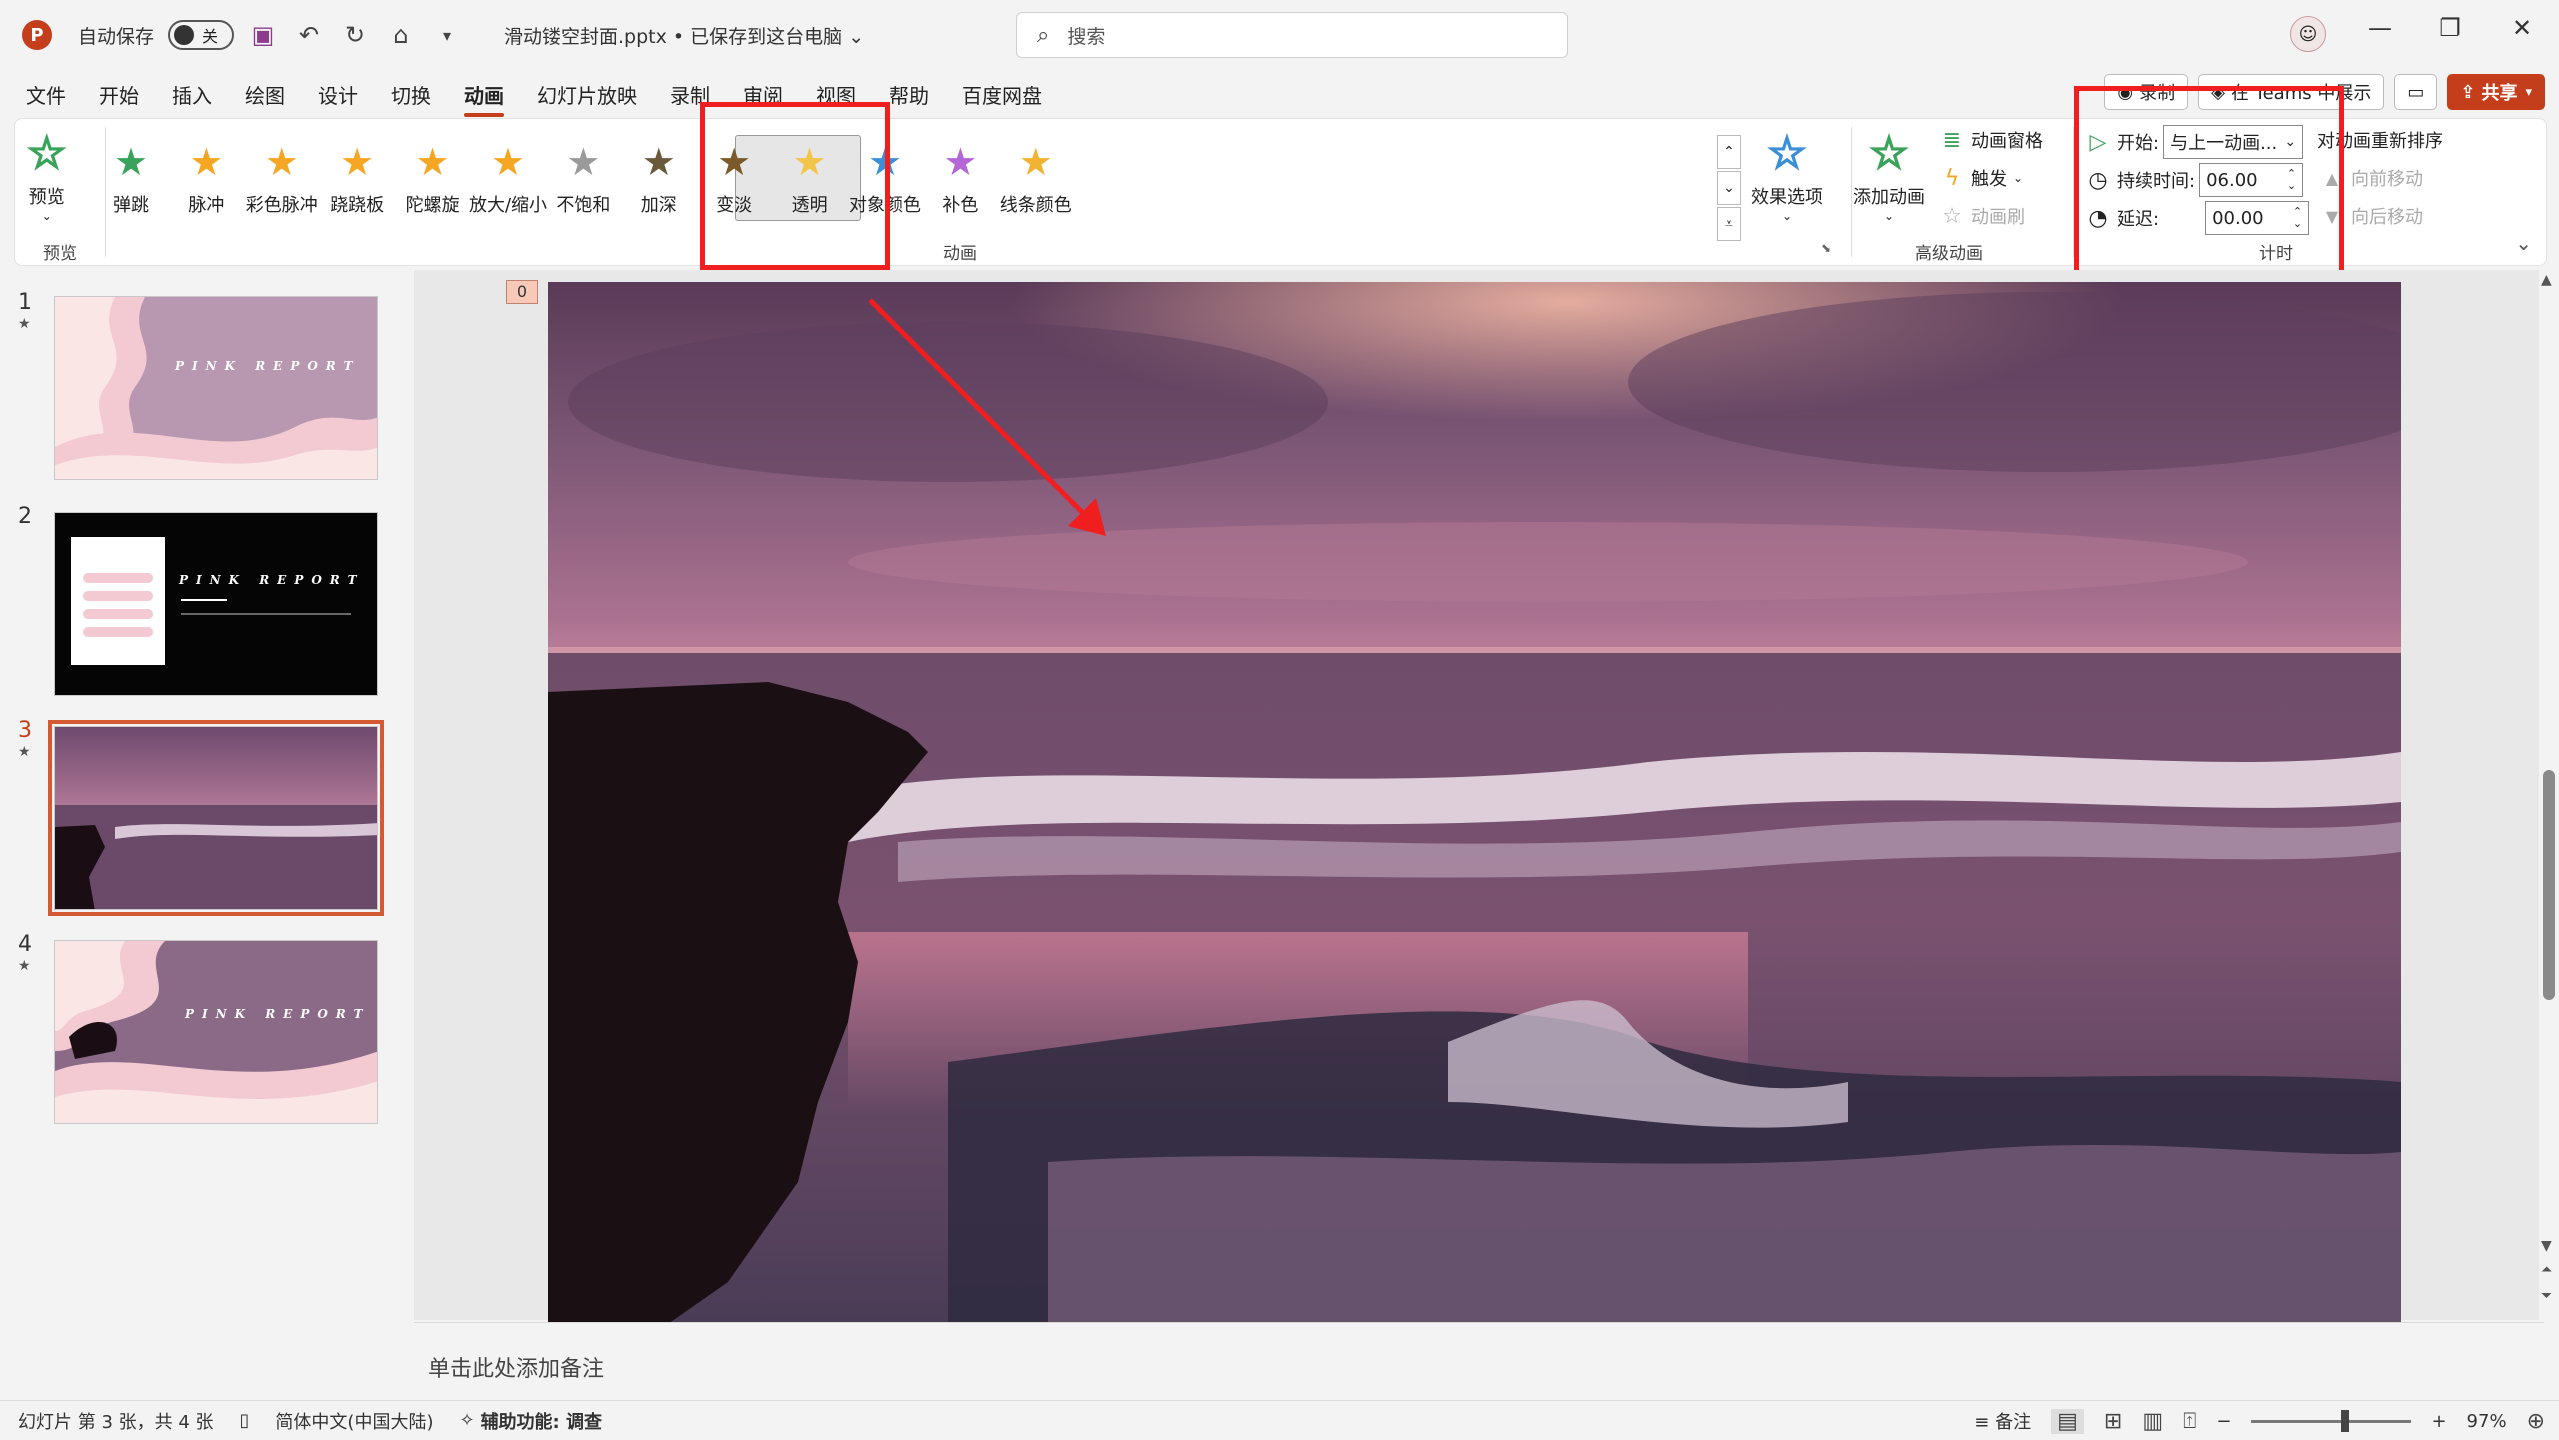  I want to click on fit-to-window-icon: ⊕, so click(2536, 1421).